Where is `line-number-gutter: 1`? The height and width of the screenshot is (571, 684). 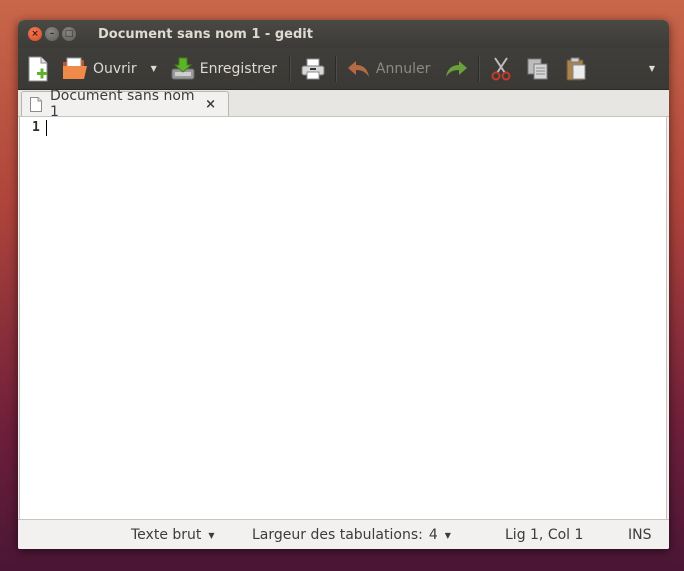
line-number-gutter: 1 is located at coordinates (32, 318).